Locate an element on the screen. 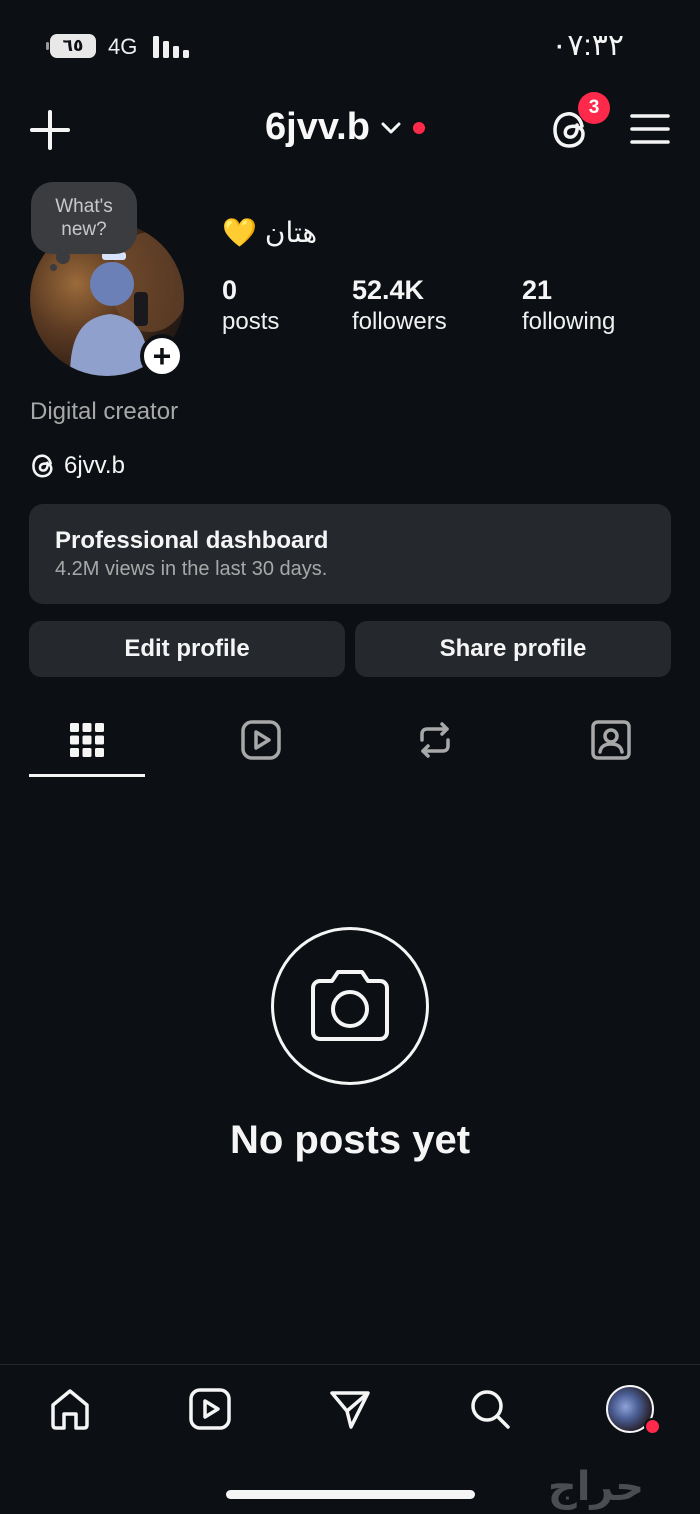 This screenshot has width=700, height=1514. edit-profile-button: Edit profile is located at coordinates (187, 649).